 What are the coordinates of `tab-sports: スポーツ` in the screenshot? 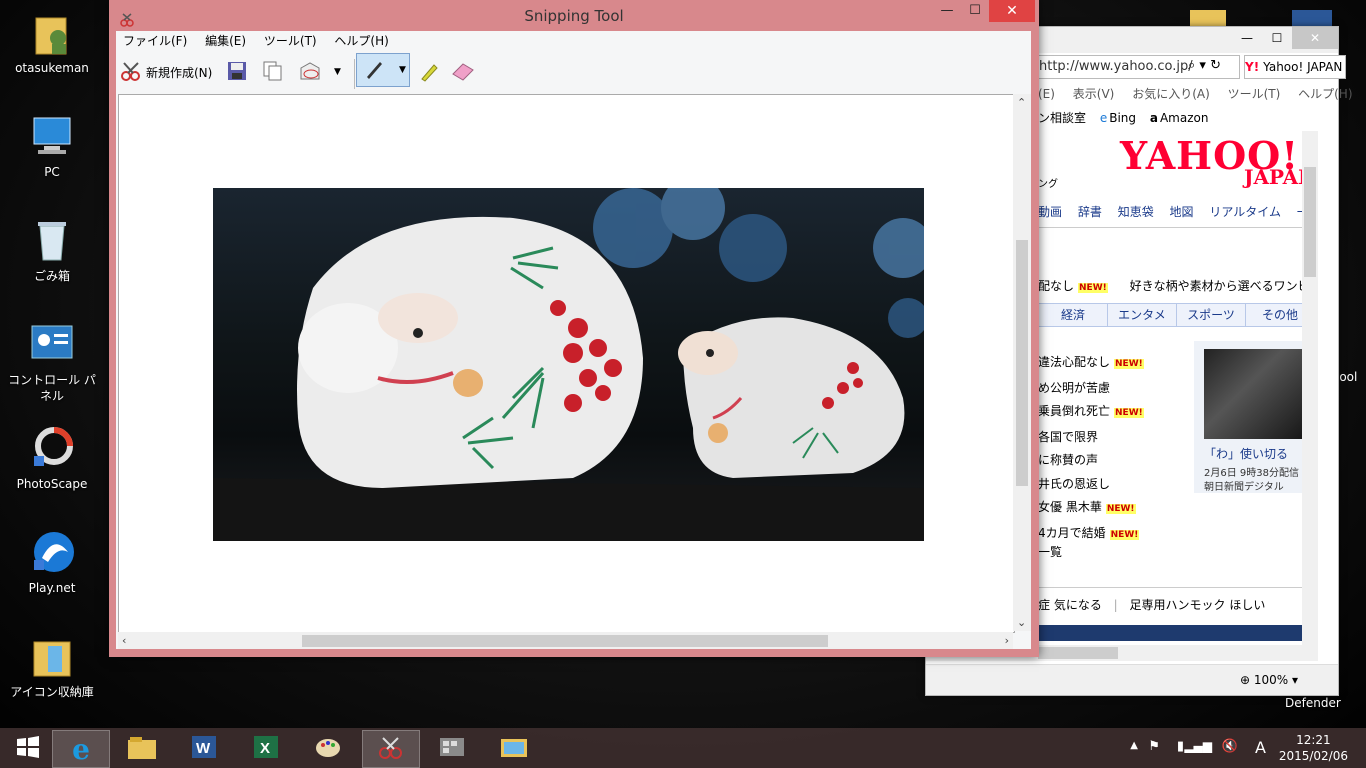 It's located at (1211, 315).